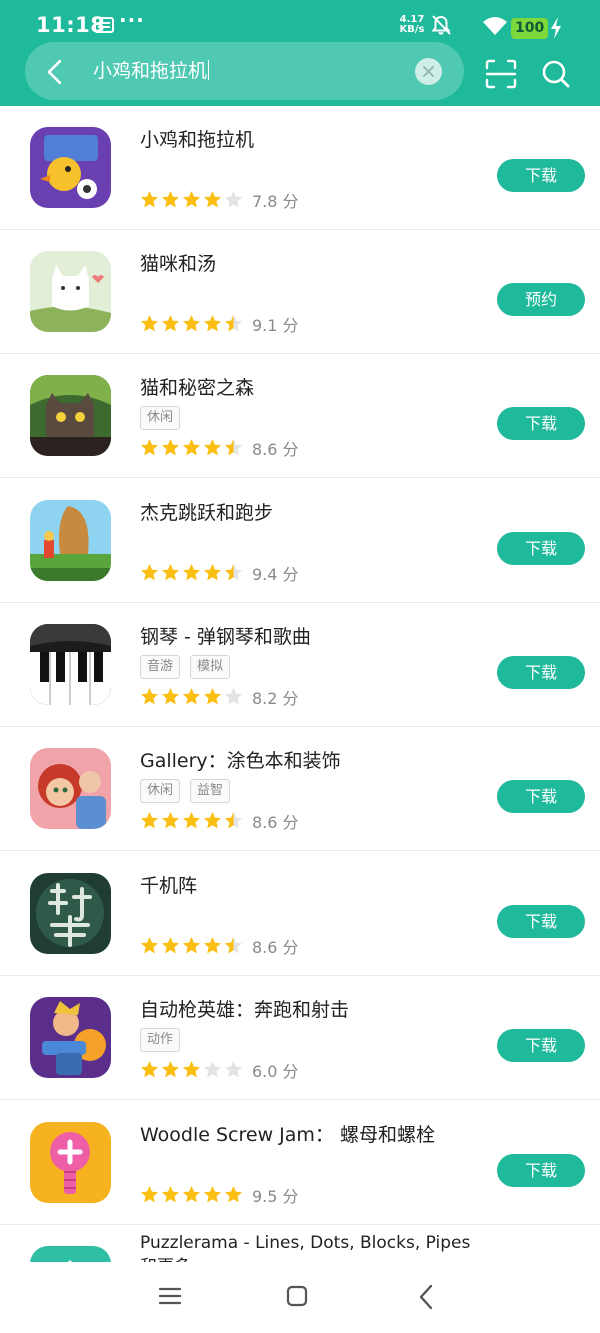 The height and width of the screenshot is (1333, 600). I want to click on app-name: 钢琴 - 弹钢琴和歌曲, so click(225, 635).